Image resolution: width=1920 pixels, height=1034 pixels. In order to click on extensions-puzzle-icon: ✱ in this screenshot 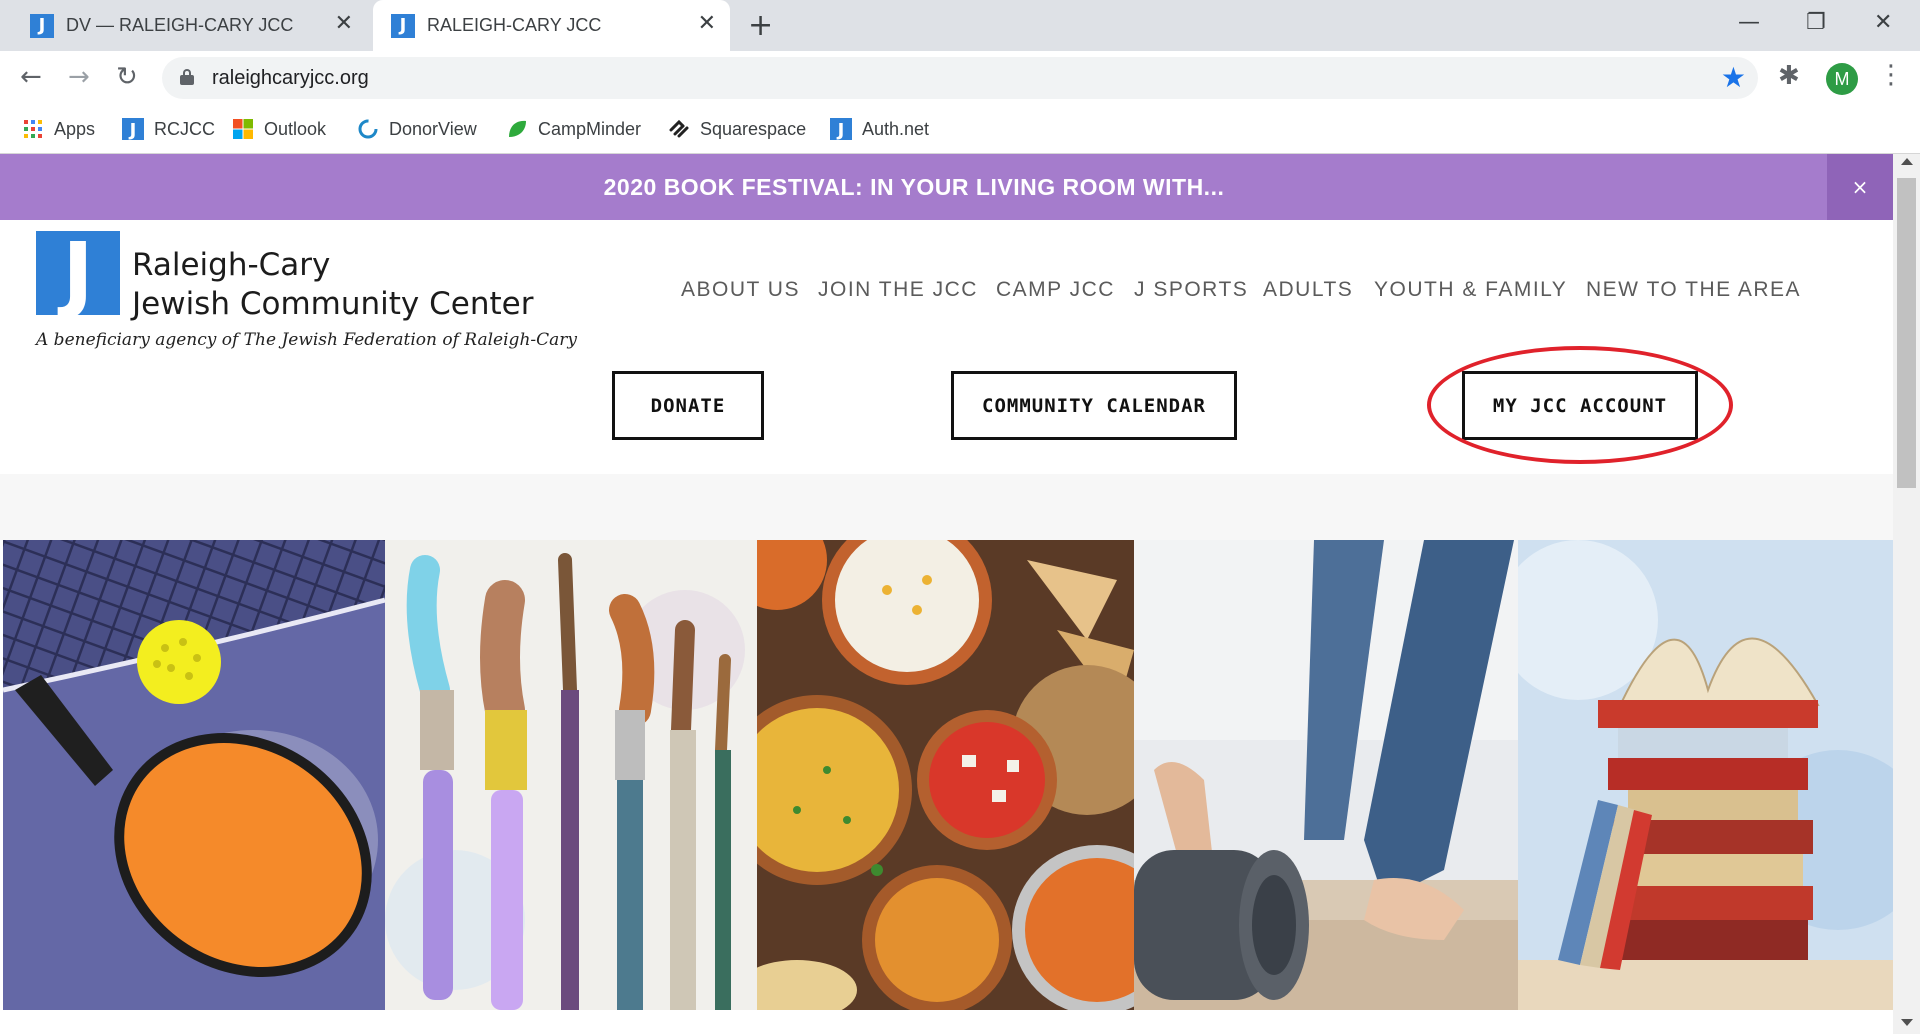, I will do `click(1789, 76)`.